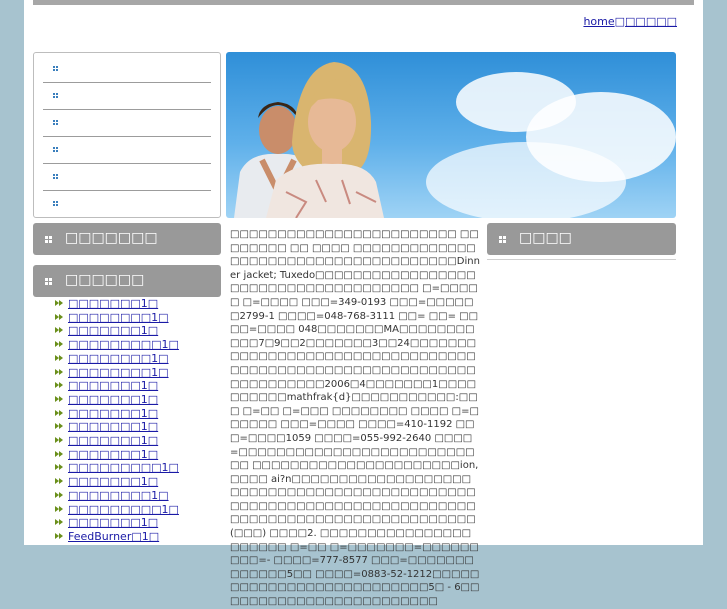  I want to click on home-link: home, so click(598, 21).